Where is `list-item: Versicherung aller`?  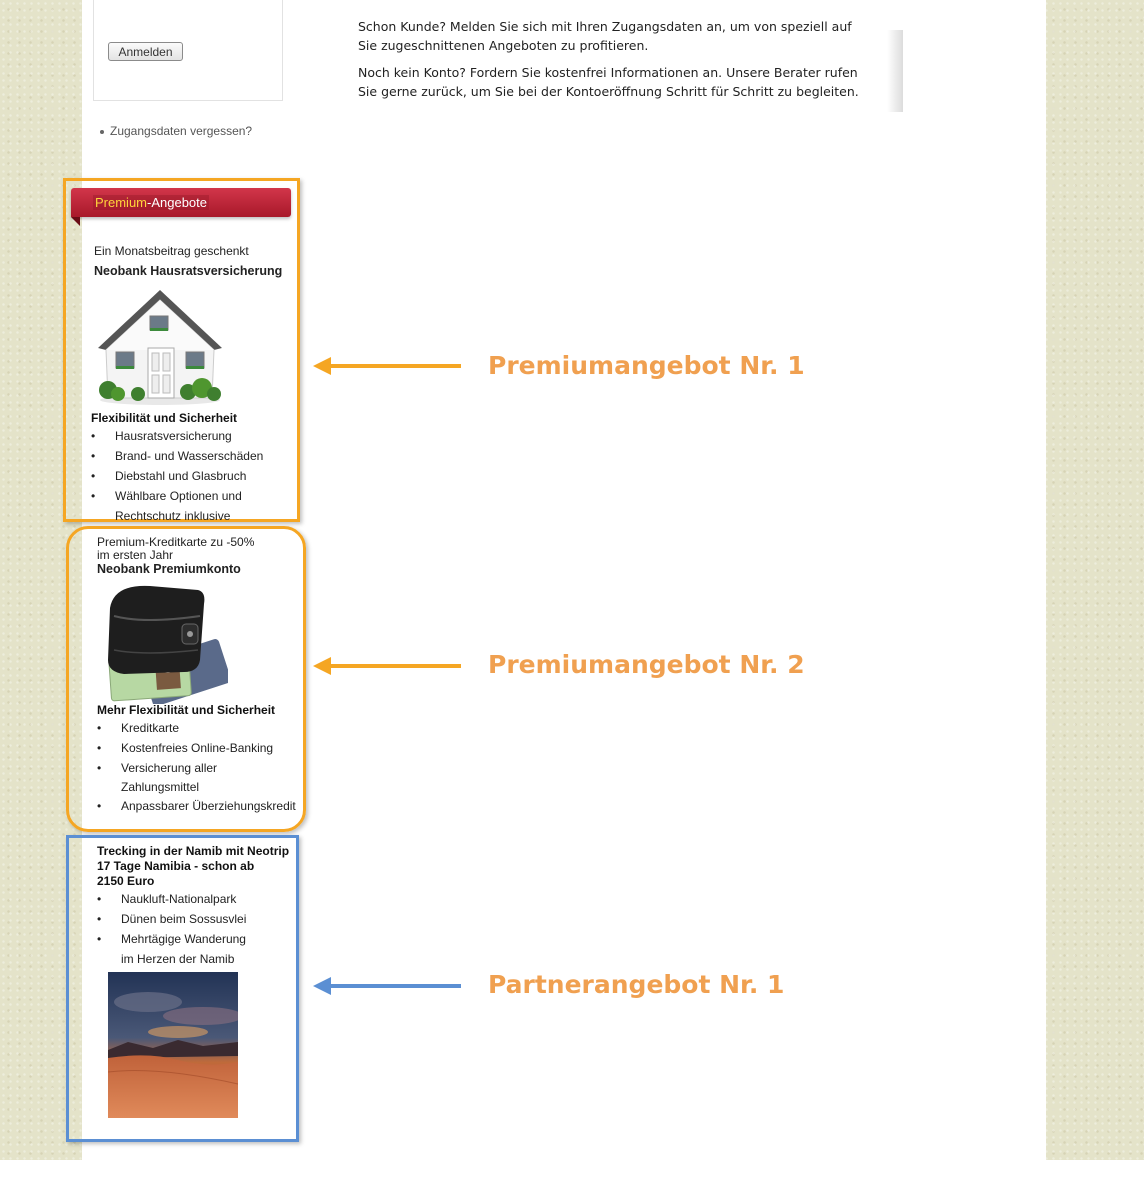
list-item: Versicherung aller is located at coordinates (196, 768).